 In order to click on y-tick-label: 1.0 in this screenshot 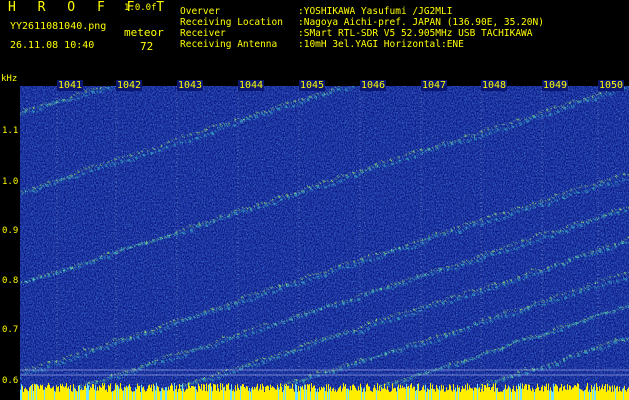, I will do `click(10, 182)`.